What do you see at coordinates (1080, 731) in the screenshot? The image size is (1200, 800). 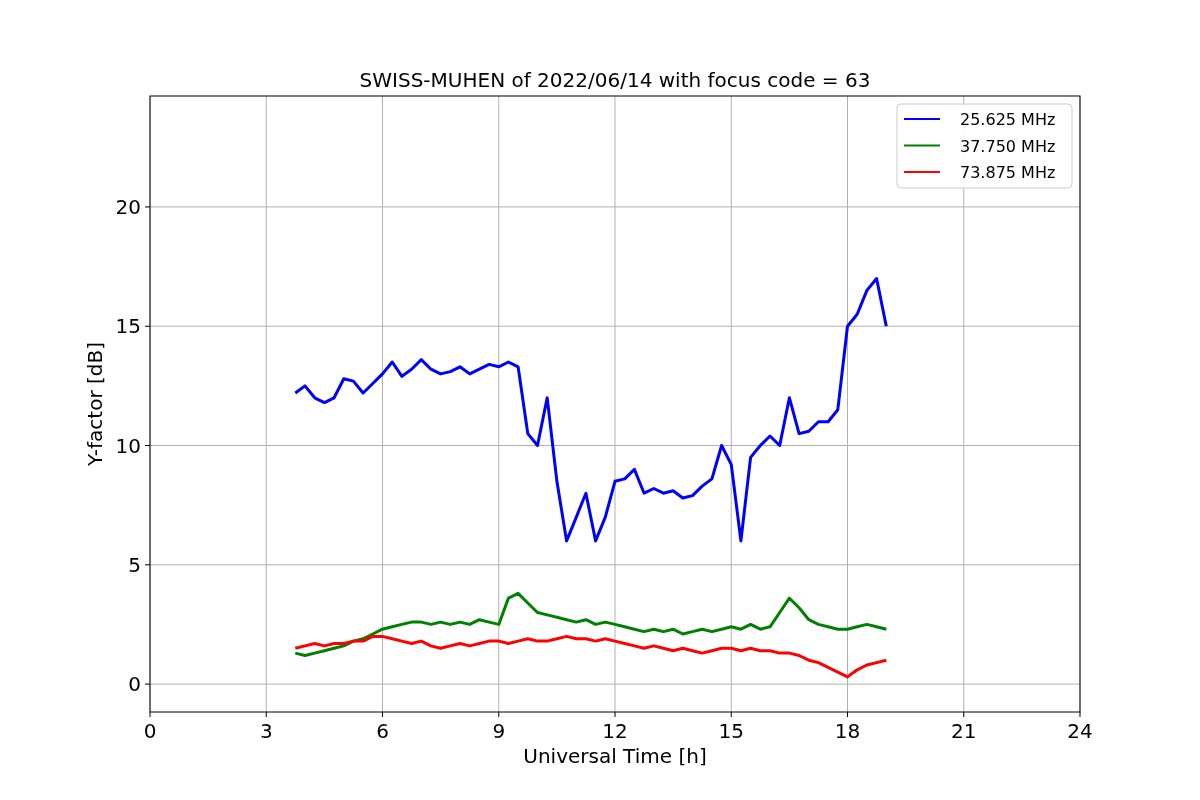 I see `tick-label: 24` at bounding box center [1080, 731].